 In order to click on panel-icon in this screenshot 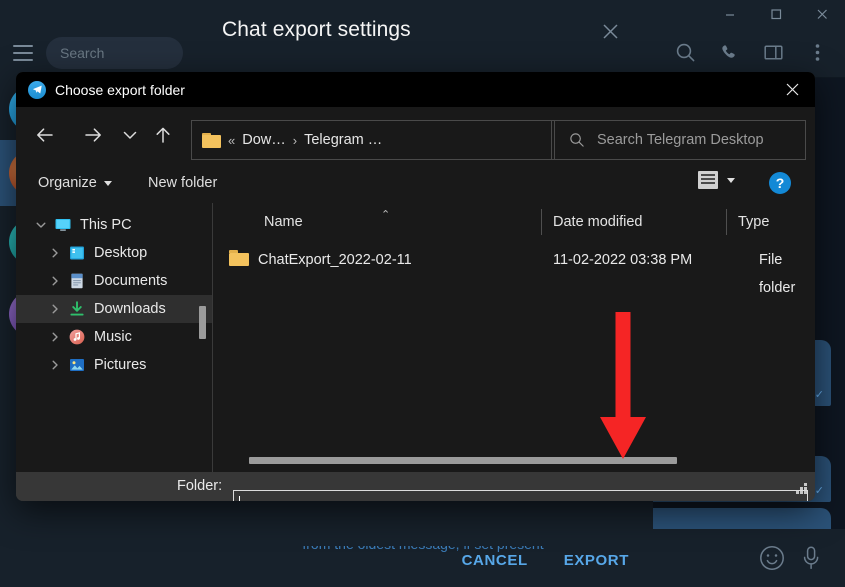, I will do `click(773, 53)`.